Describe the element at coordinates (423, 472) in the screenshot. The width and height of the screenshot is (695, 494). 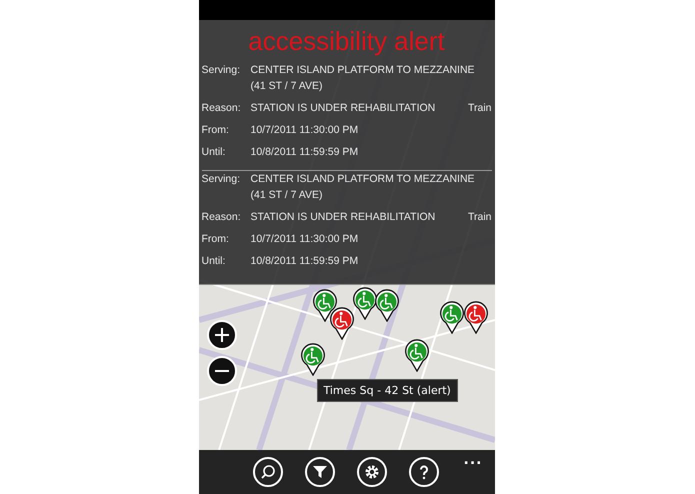
I see `help-button` at that location.